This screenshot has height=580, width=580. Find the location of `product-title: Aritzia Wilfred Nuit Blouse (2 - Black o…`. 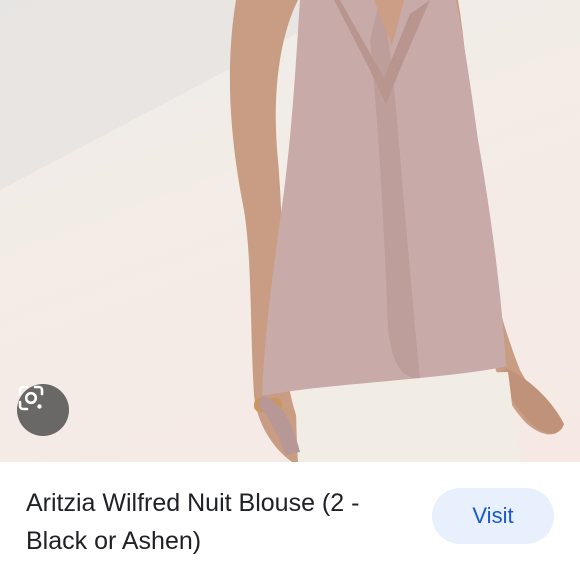

product-title: Aritzia Wilfred Nuit Blouse (2 - Black o… is located at coordinates (222, 522).